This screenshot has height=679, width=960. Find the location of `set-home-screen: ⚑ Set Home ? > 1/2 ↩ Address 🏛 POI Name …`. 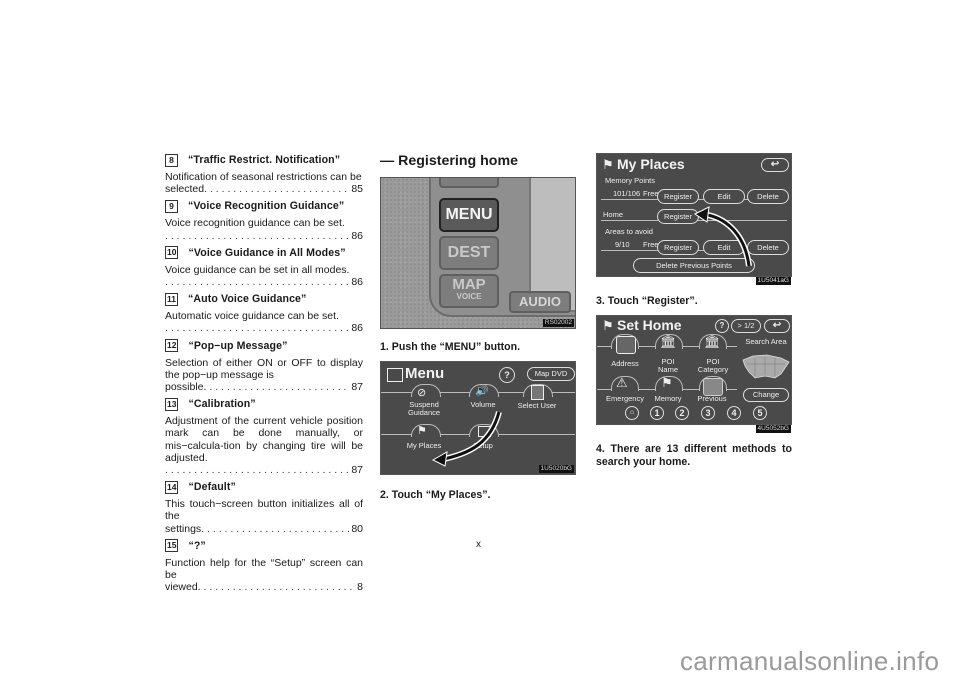

set-home-screen: ⚑ Set Home ? > 1/2 ↩ Address 🏛 POI Name … is located at coordinates (694, 370).